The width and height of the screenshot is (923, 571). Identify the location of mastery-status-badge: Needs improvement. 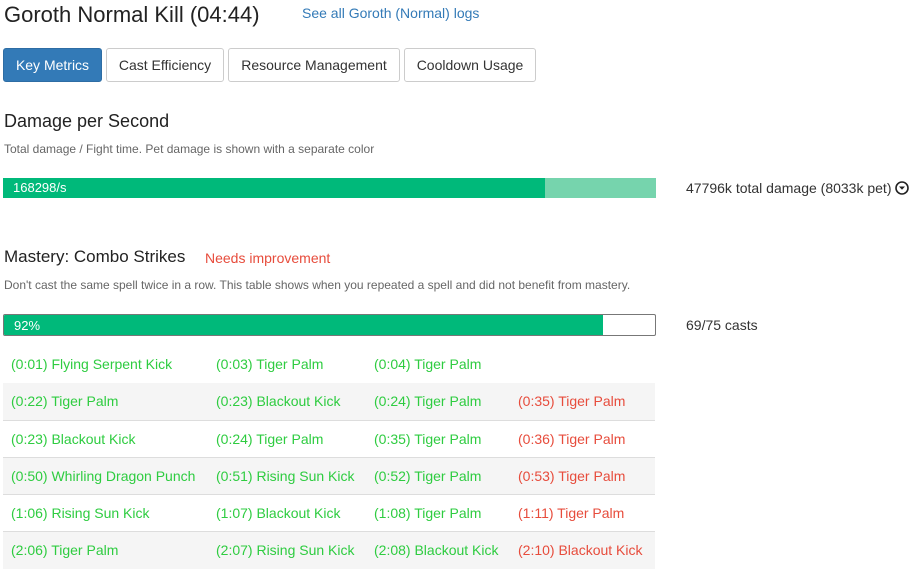
(268, 258).